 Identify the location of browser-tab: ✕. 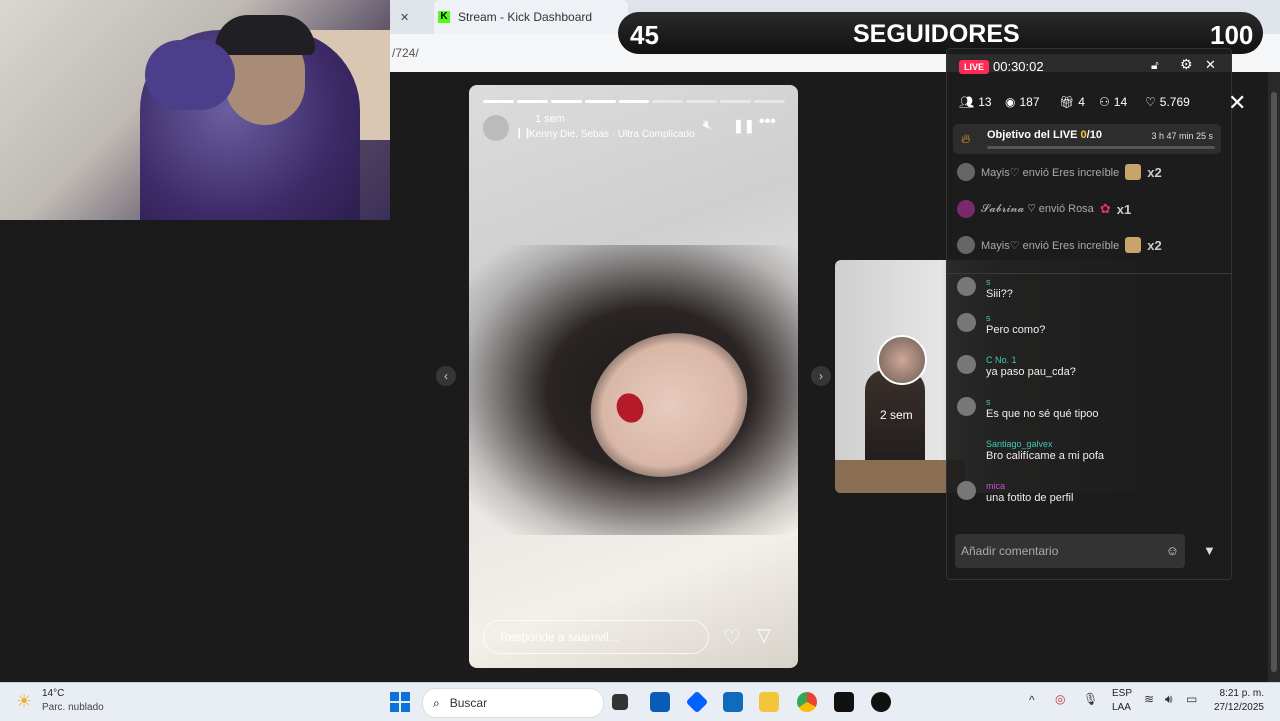
(416, 17).